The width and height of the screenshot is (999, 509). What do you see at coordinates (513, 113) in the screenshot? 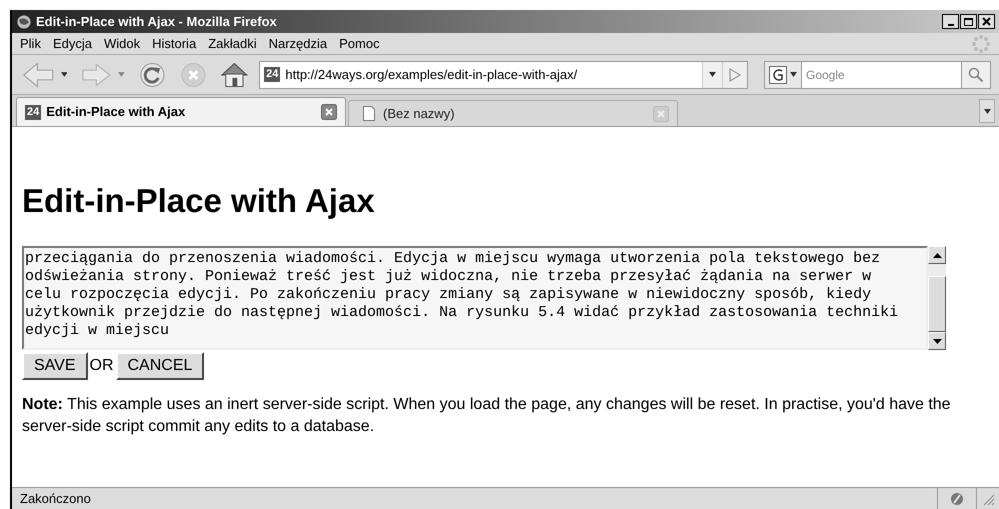
I see `browser-tab: (Bez nazwy)` at bounding box center [513, 113].